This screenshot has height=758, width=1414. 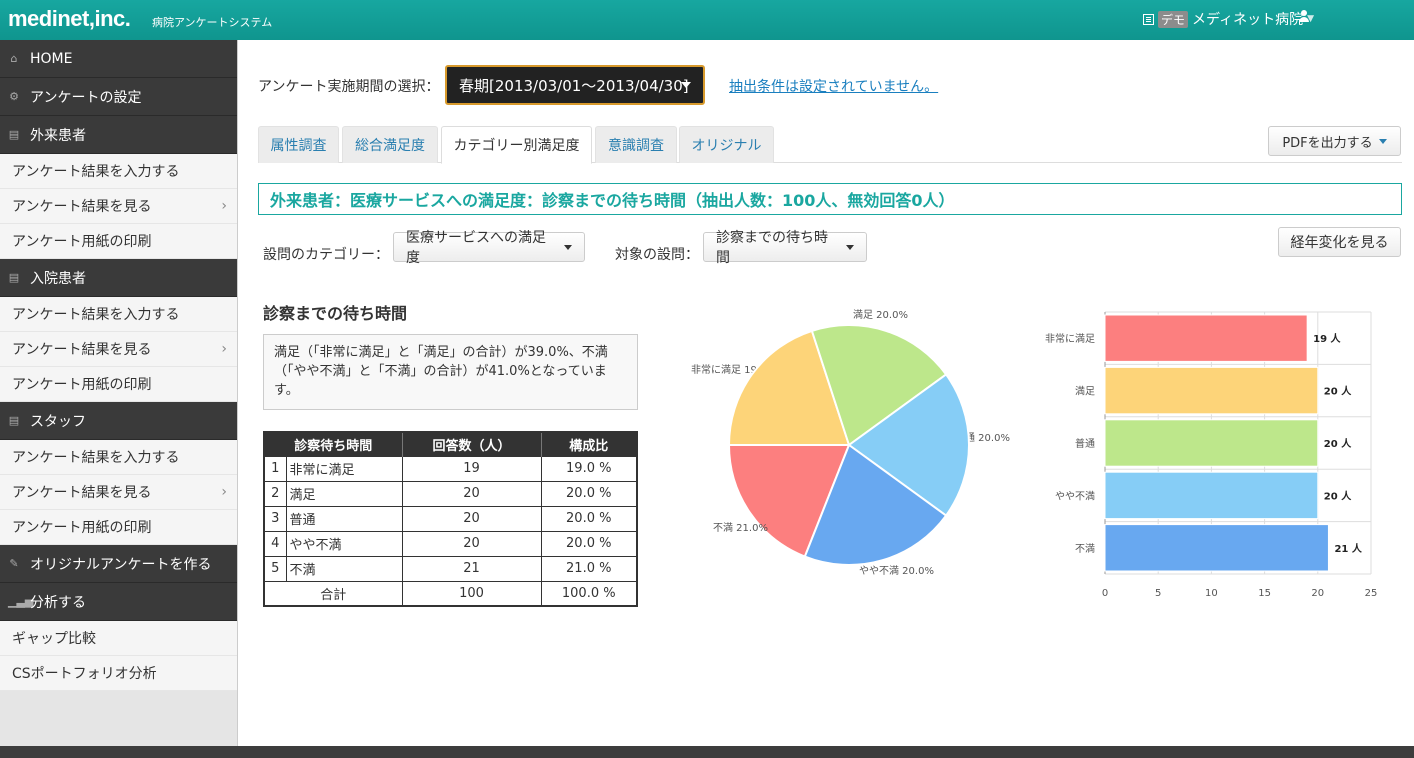 I want to click on sidebar-item-inpatient-input: アンケート結果を入力する, so click(x=118, y=314).